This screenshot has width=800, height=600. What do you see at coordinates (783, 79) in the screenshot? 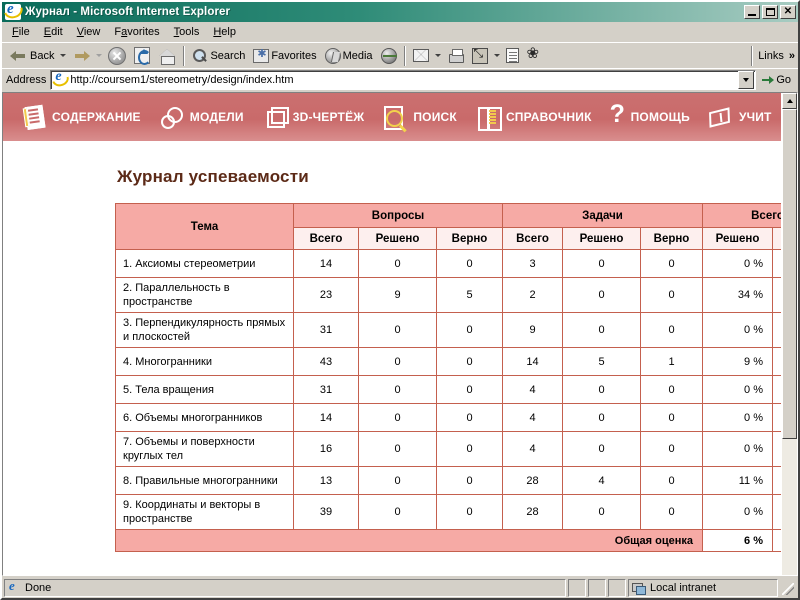
I see `go-label: Go` at bounding box center [783, 79].